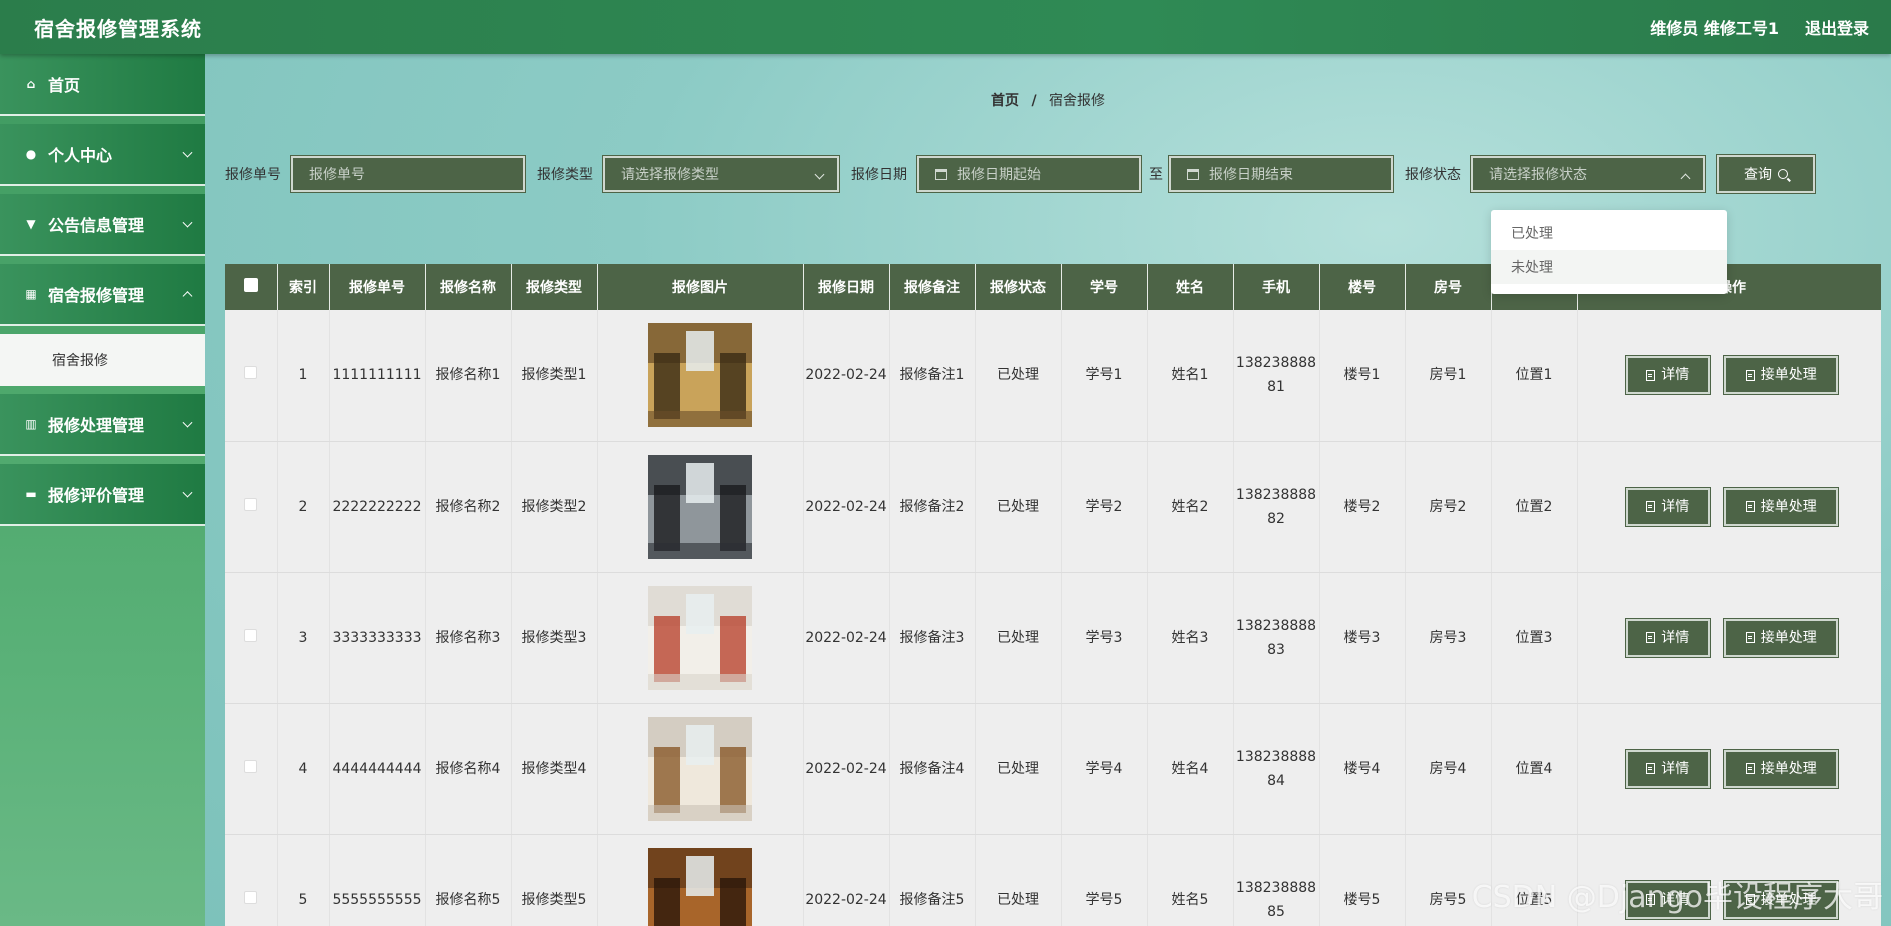 The width and height of the screenshot is (1891, 926). Describe the element at coordinates (187, 222) in the screenshot. I see `chevron-down-icon` at that location.